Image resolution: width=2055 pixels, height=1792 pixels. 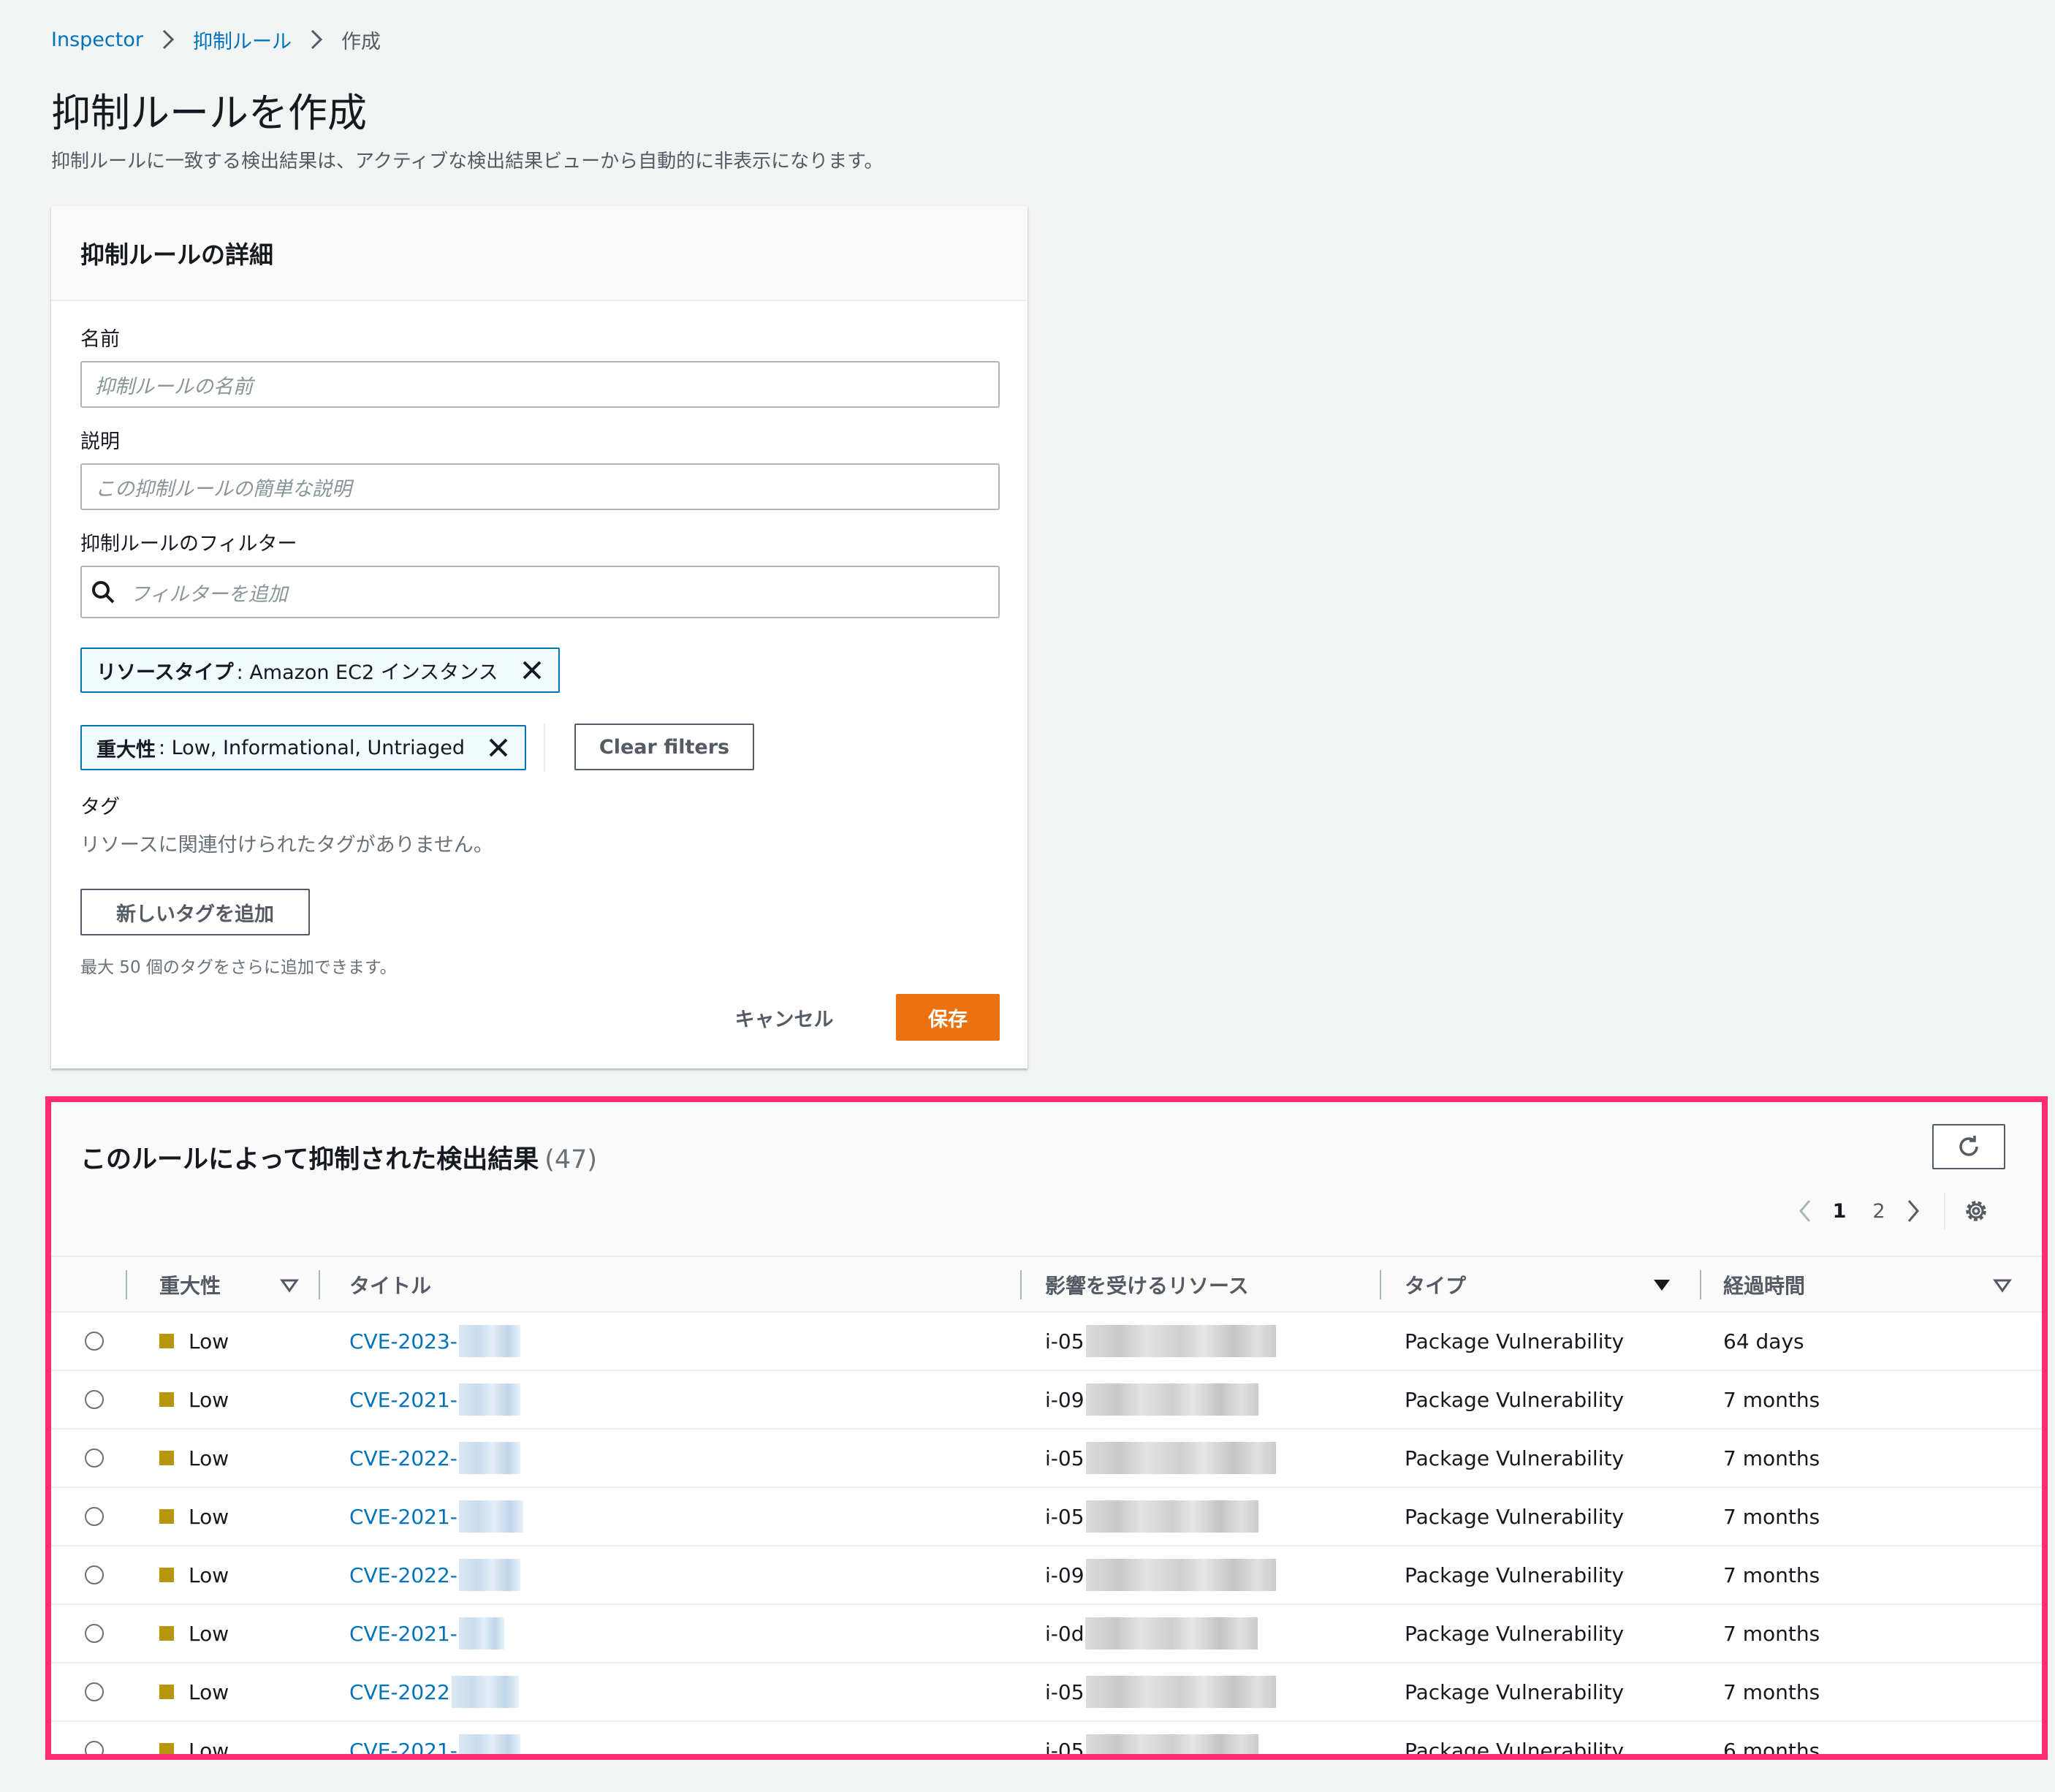 I want to click on column-title: タイトル, so click(x=390, y=1285).